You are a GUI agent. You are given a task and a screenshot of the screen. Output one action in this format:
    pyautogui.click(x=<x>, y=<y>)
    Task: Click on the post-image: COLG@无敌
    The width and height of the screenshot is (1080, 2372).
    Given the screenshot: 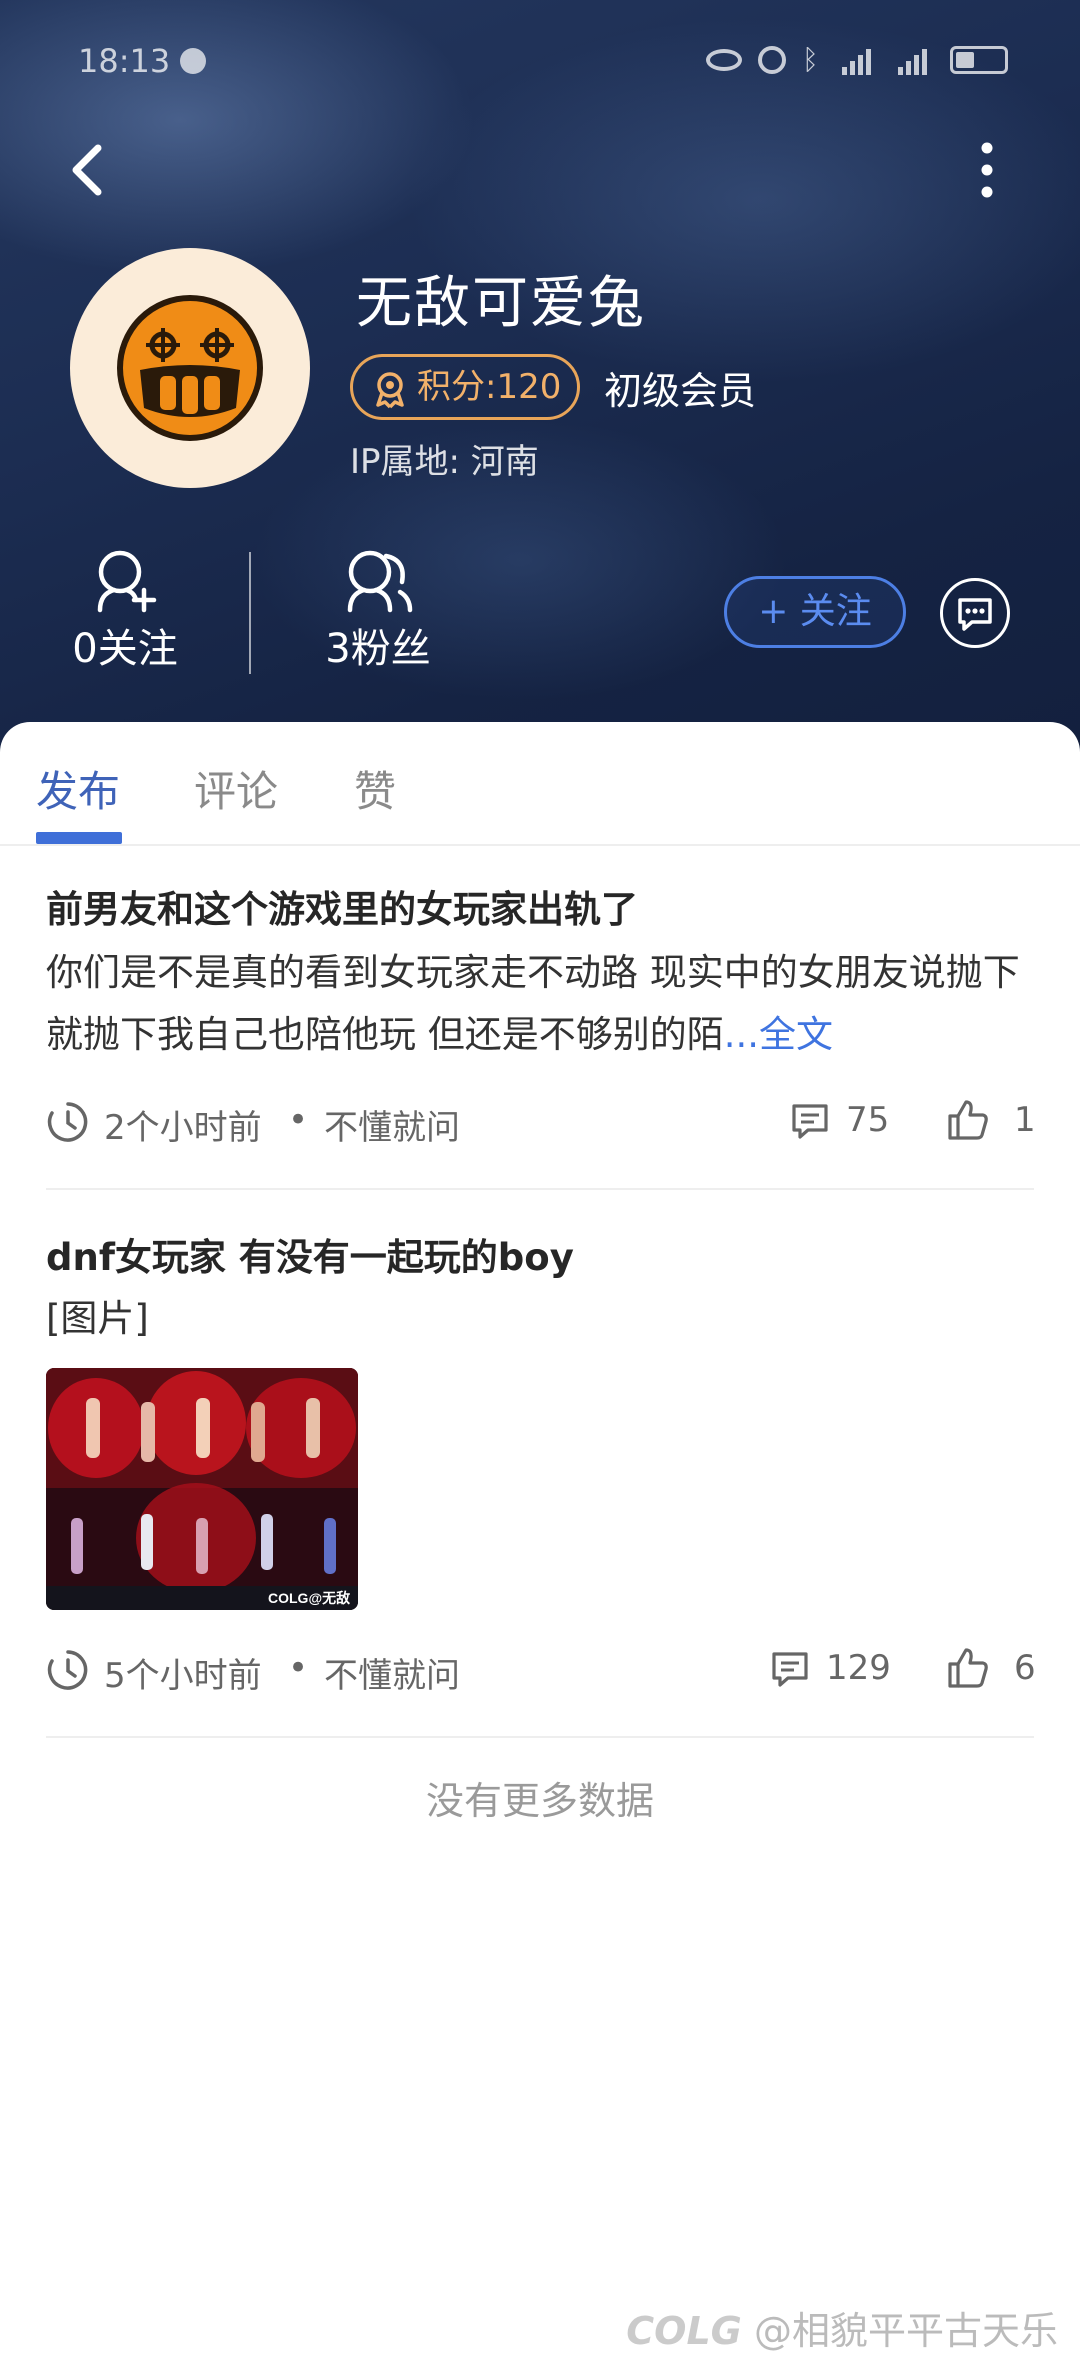 What is the action you would take?
    pyautogui.click(x=202, y=1489)
    